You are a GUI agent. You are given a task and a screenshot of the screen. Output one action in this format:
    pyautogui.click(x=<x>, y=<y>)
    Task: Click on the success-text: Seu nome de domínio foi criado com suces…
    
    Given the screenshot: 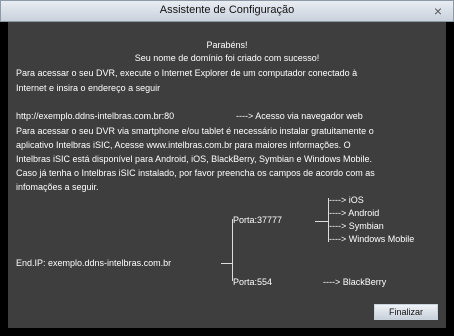 What is the action you would take?
    pyautogui.click(x=227, y=58)
    